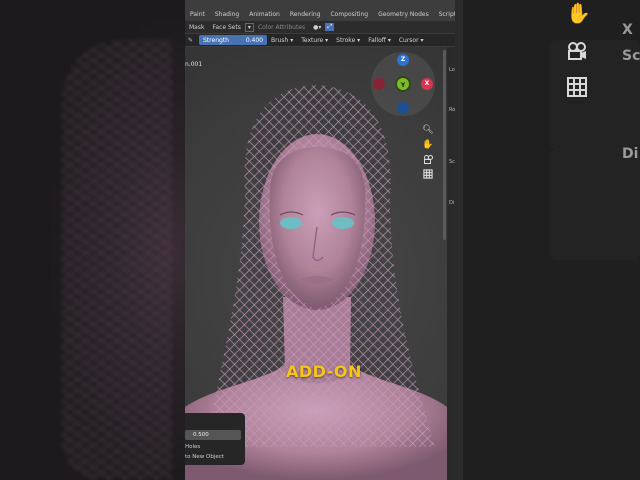 The height and width of the screenshot is (480, 640). Describe the element at coordinates (403, 14) in the screenshot. I see `tab-geometry-nodes: Geometry Nodes` at that location.